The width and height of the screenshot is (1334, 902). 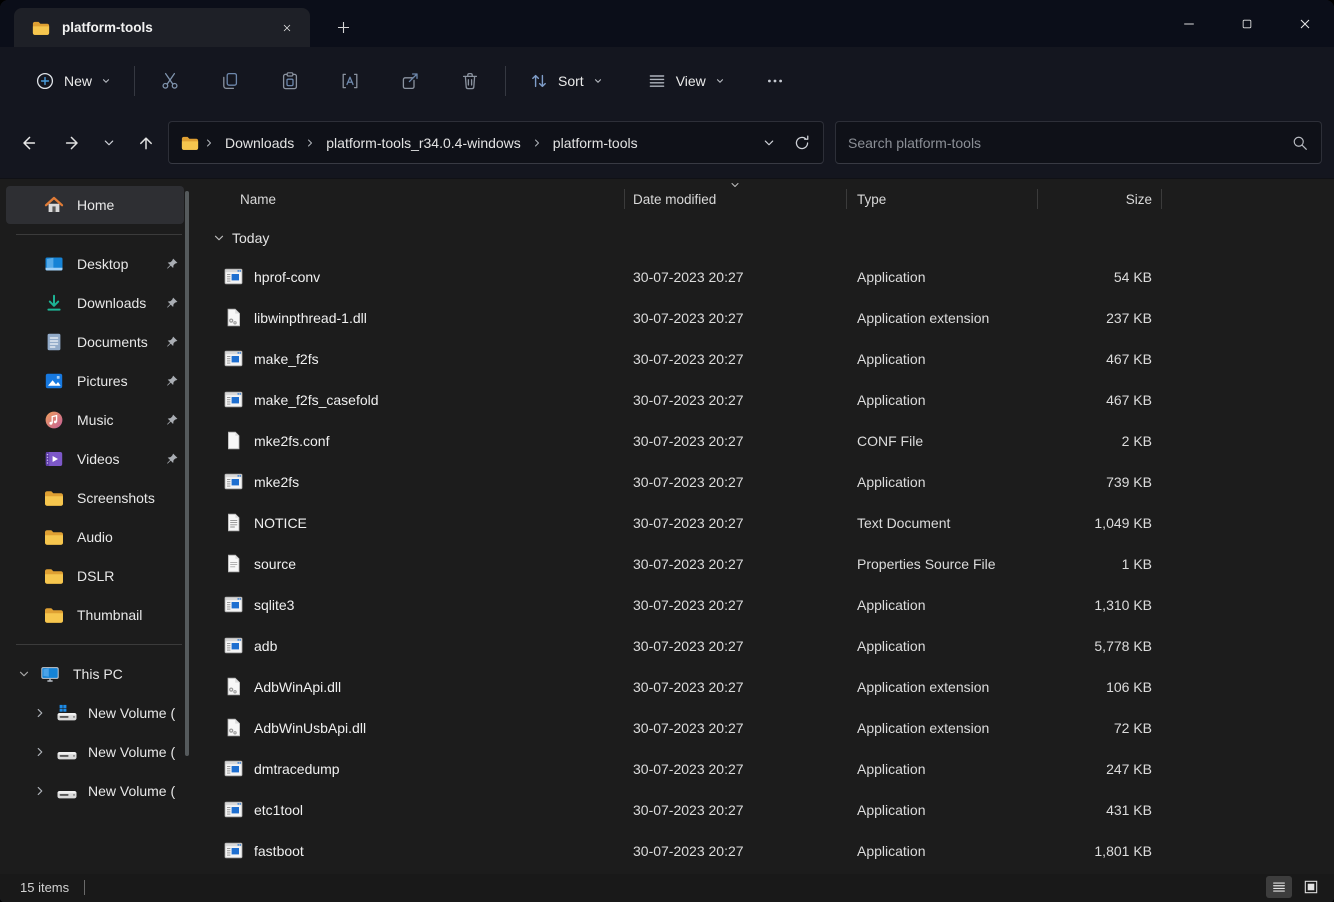 What do you see at coordinates (95, 342) in the screenshot?
I see `sidebar-item-documents: Documents` at bounding box center [95, 342].